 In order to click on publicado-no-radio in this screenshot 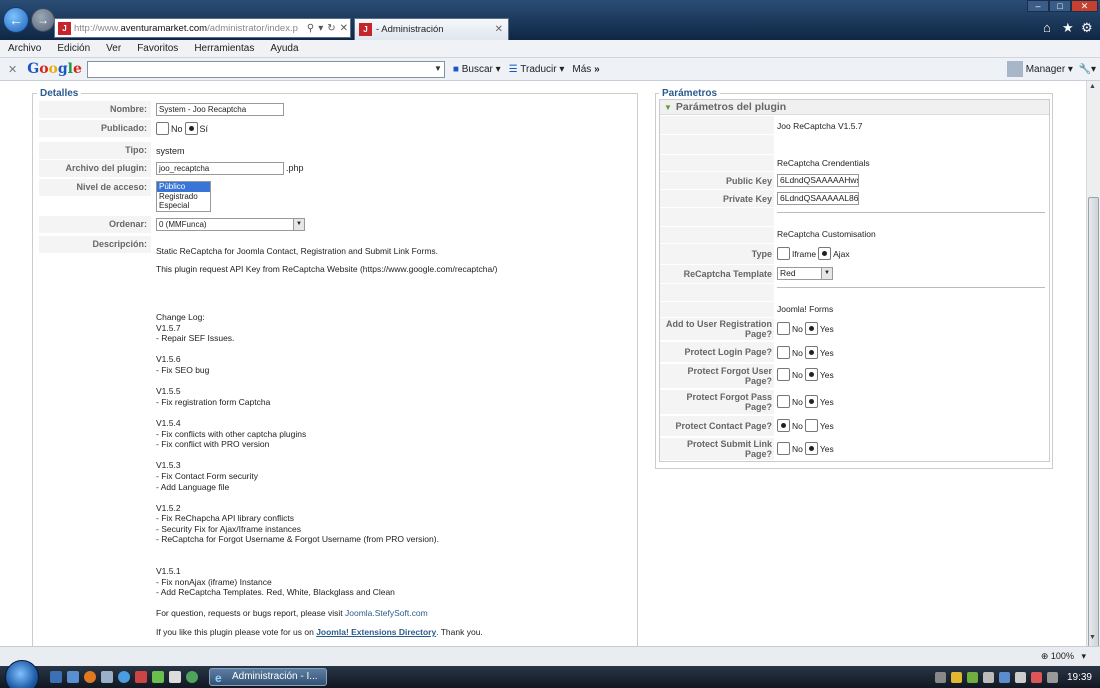, I will do `click(162, 128)`.